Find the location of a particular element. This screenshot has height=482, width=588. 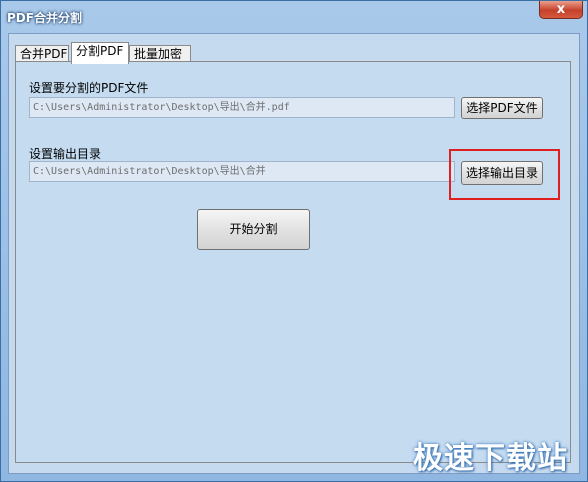

choose-pdf-button: 选择PDF文件 is located at coordinates (502, 108).